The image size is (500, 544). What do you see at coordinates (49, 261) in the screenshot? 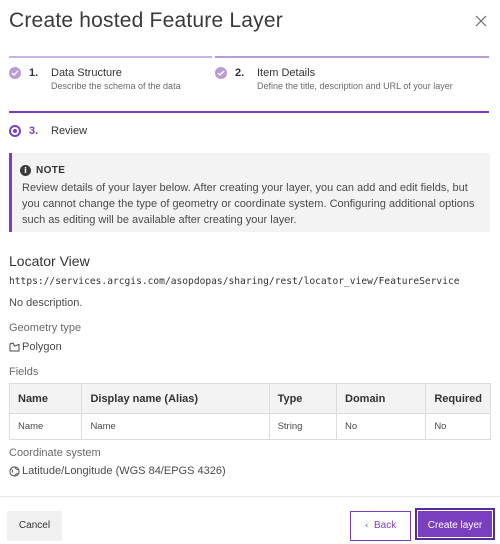
I see `layer-name: Locator View` at bounding box center [49, 261].